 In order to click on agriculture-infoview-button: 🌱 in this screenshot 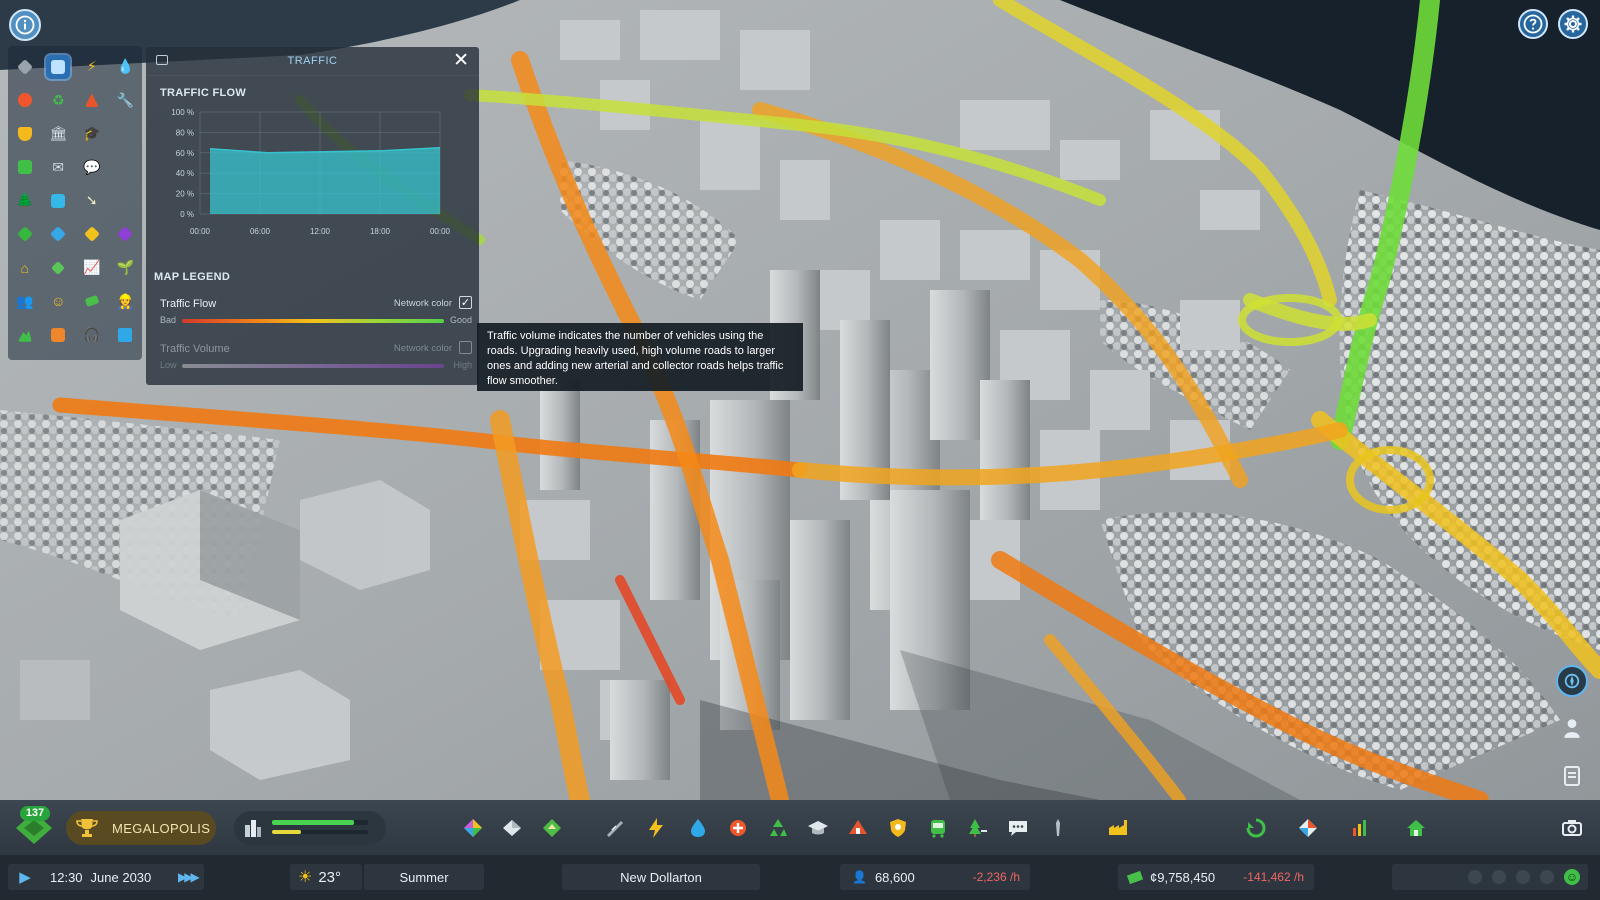, I will do `click(125, 268)`.